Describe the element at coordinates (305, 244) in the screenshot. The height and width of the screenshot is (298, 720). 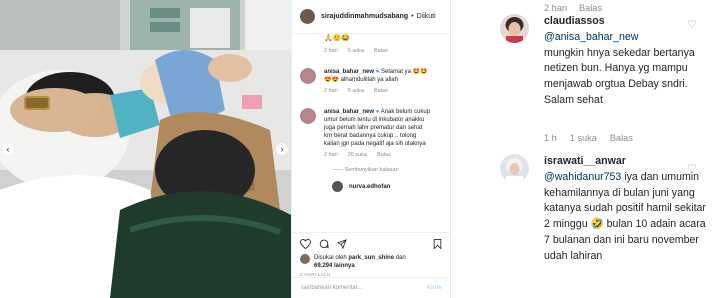
I see `heart-icon` at that location.